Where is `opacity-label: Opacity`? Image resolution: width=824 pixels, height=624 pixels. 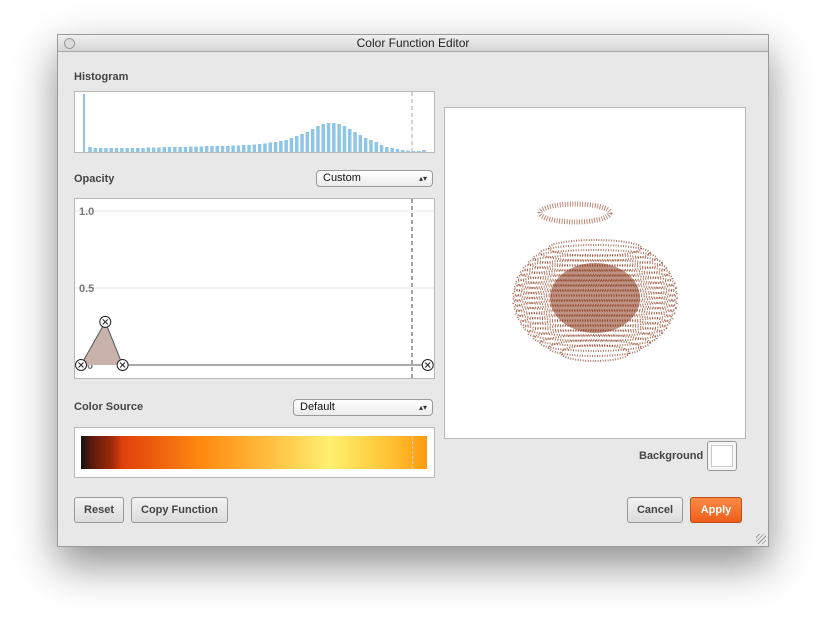 opacity-label: Opacity is located at coordinates (94, 179).